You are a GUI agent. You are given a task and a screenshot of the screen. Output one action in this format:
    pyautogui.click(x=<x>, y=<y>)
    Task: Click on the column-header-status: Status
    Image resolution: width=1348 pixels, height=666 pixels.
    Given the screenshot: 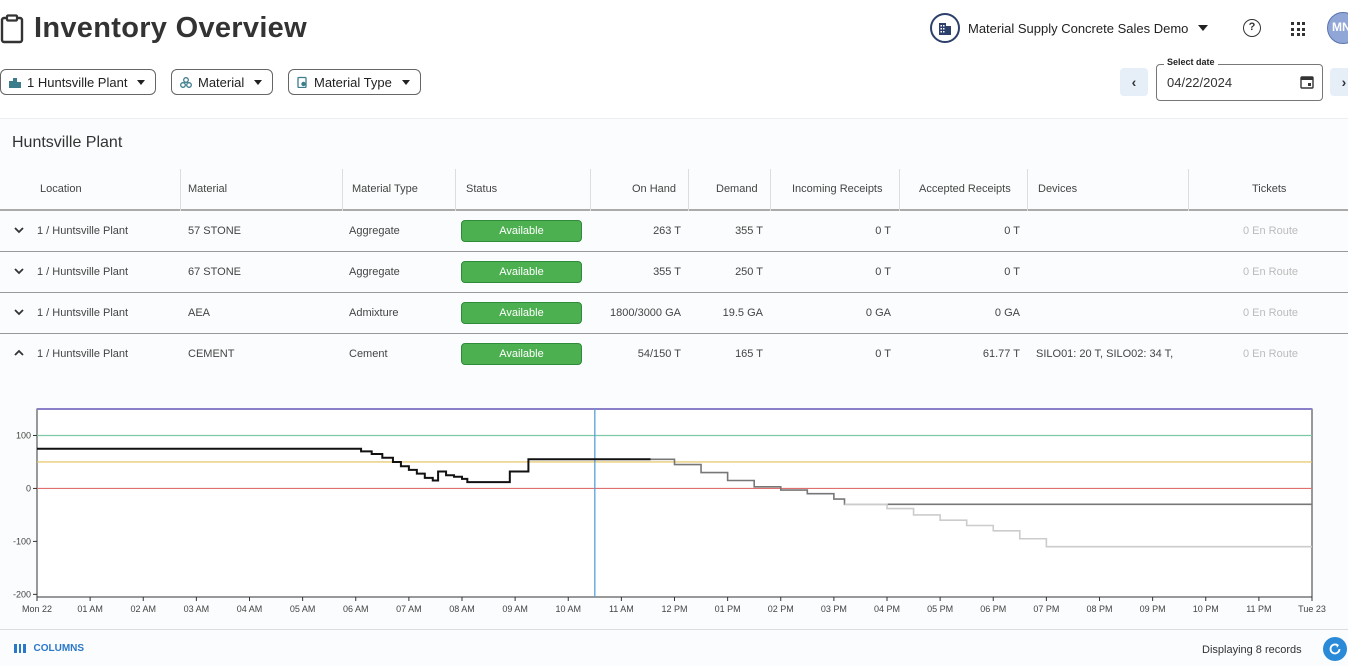 What is the action you would take?
    pyautogui.click(x=481, y=189)
    